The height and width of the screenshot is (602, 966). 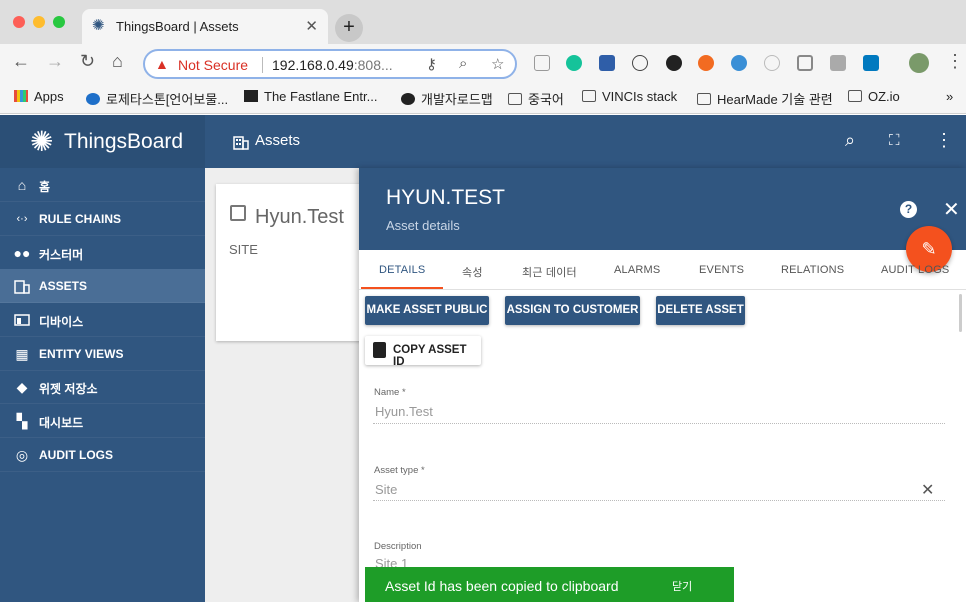 What do you see at coordinates (629, 96) in the screenshot?
I see `bookmark-vincis: VINCIs stack` at bounding box center [629, 96].